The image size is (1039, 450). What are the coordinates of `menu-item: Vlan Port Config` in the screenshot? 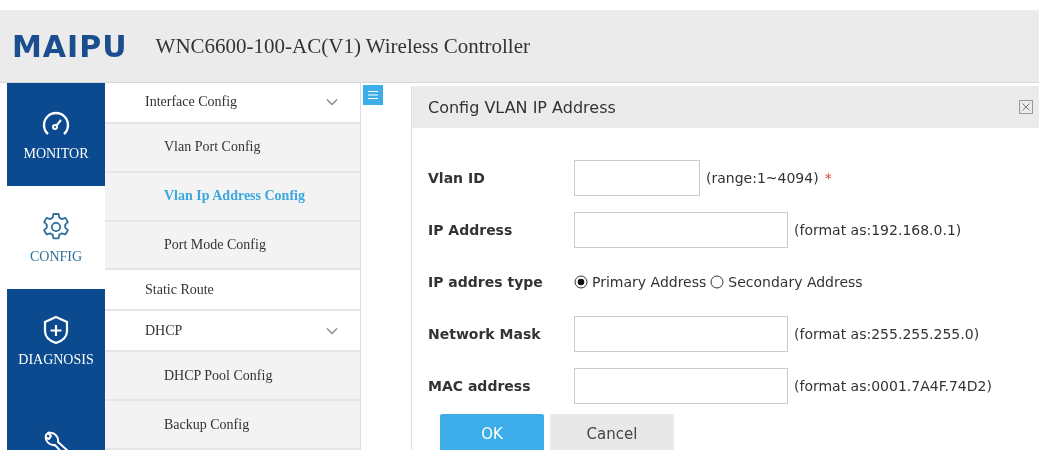 It's located at (232, 148).